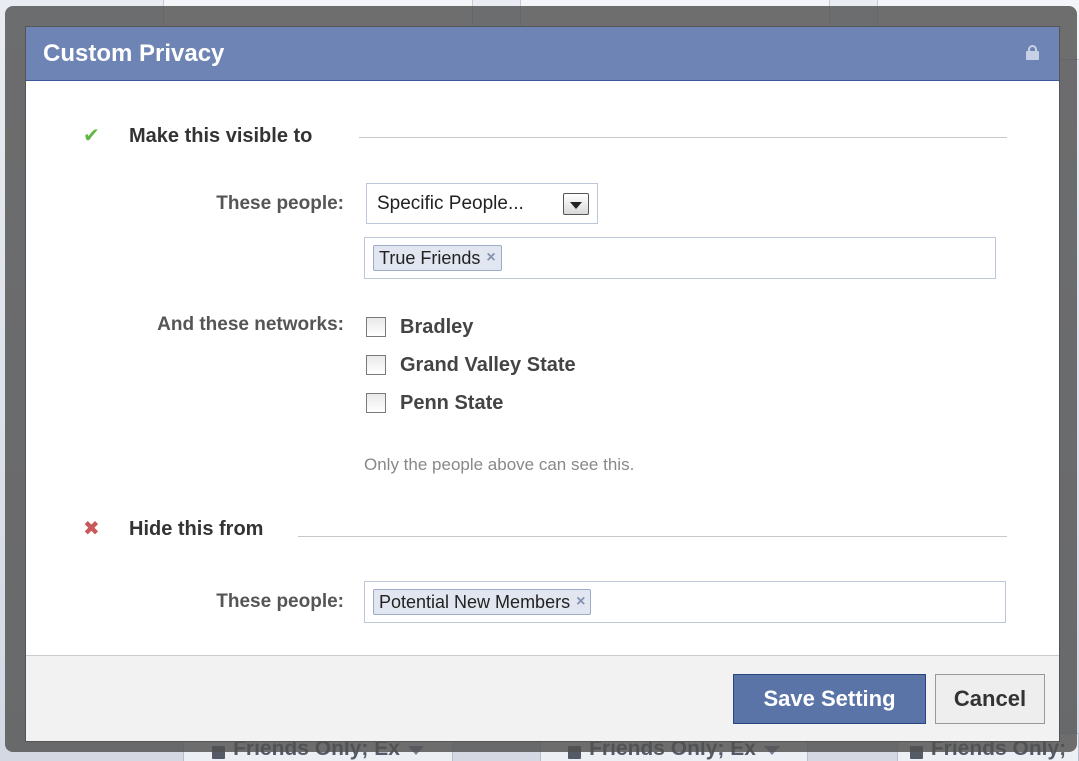  Describe the element at coordinates (680, 258) in the screenshot. I see `visible-people-token-input: True Friends ×` at that location.